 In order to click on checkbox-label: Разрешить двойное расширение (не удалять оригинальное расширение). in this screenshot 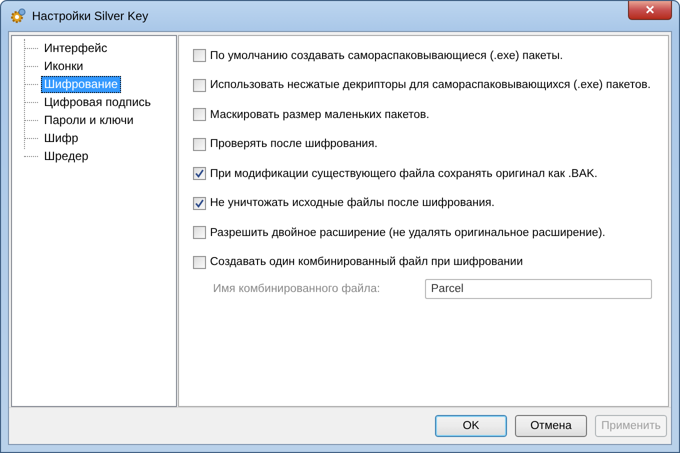, I will do `click(408, 232)`.